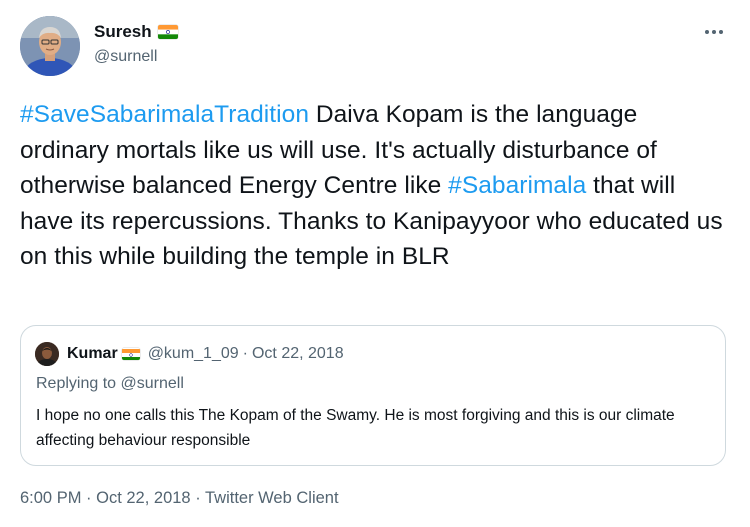 The width and height of the screenshot is (750, 527). I want to click on hashtag-link: #Sabarimala, so click(517, 185).